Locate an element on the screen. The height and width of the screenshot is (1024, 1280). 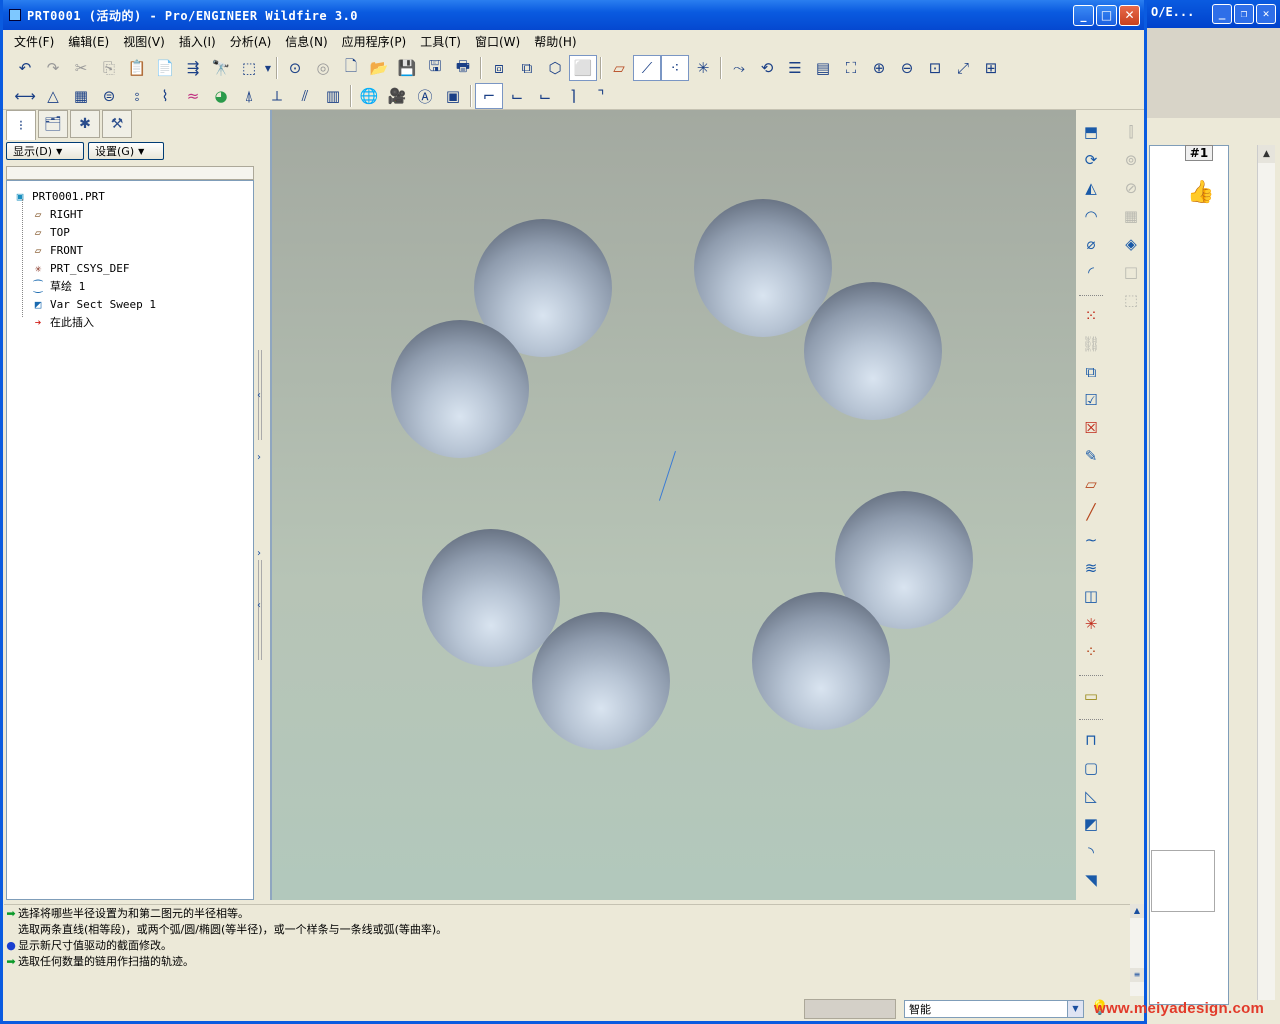
tree-filter-bar is located at coordinates (130, 173).